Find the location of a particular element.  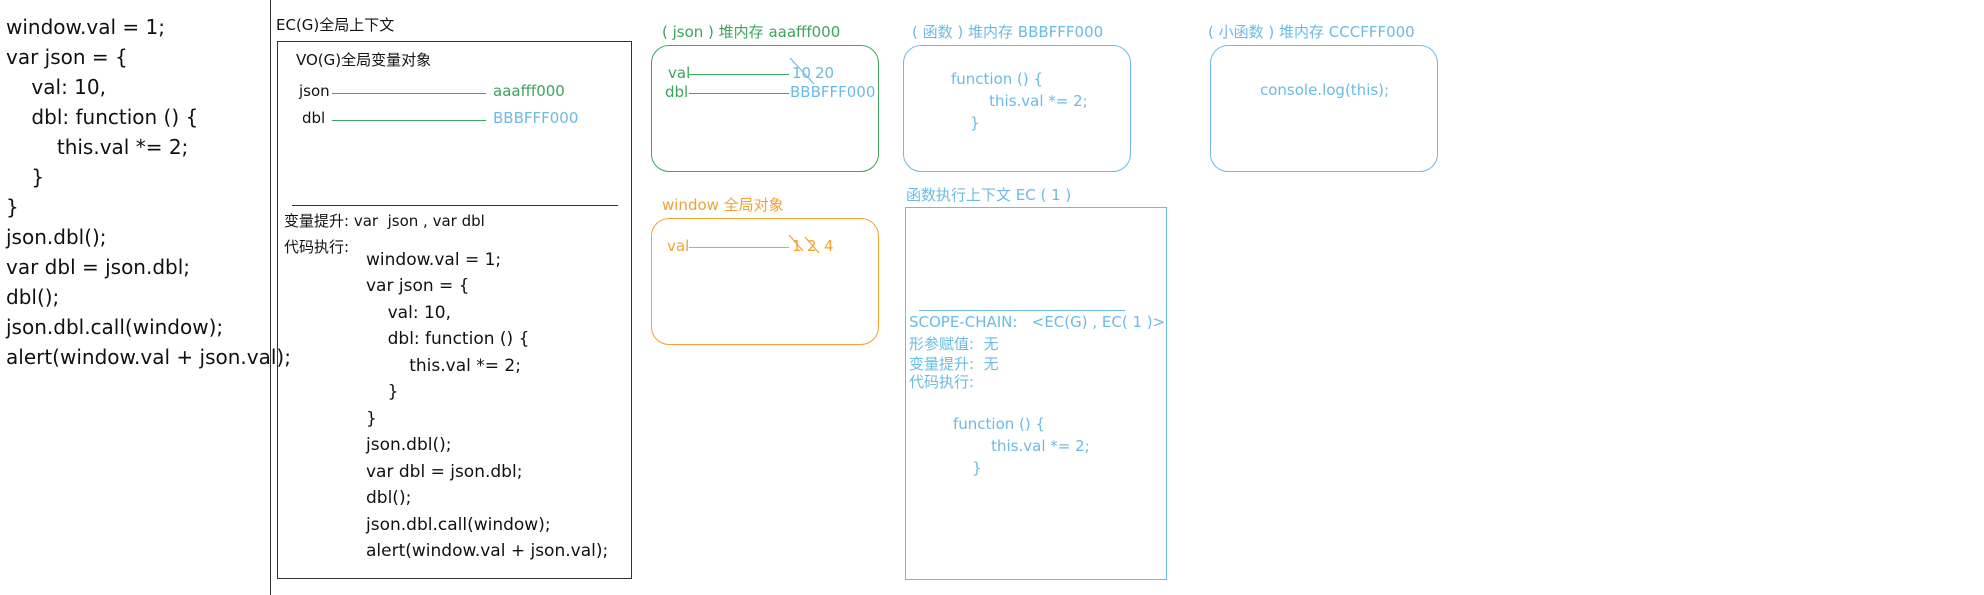

func-heap-box: function () { this.val *= 2; } is located at coordinates (1017, 108).